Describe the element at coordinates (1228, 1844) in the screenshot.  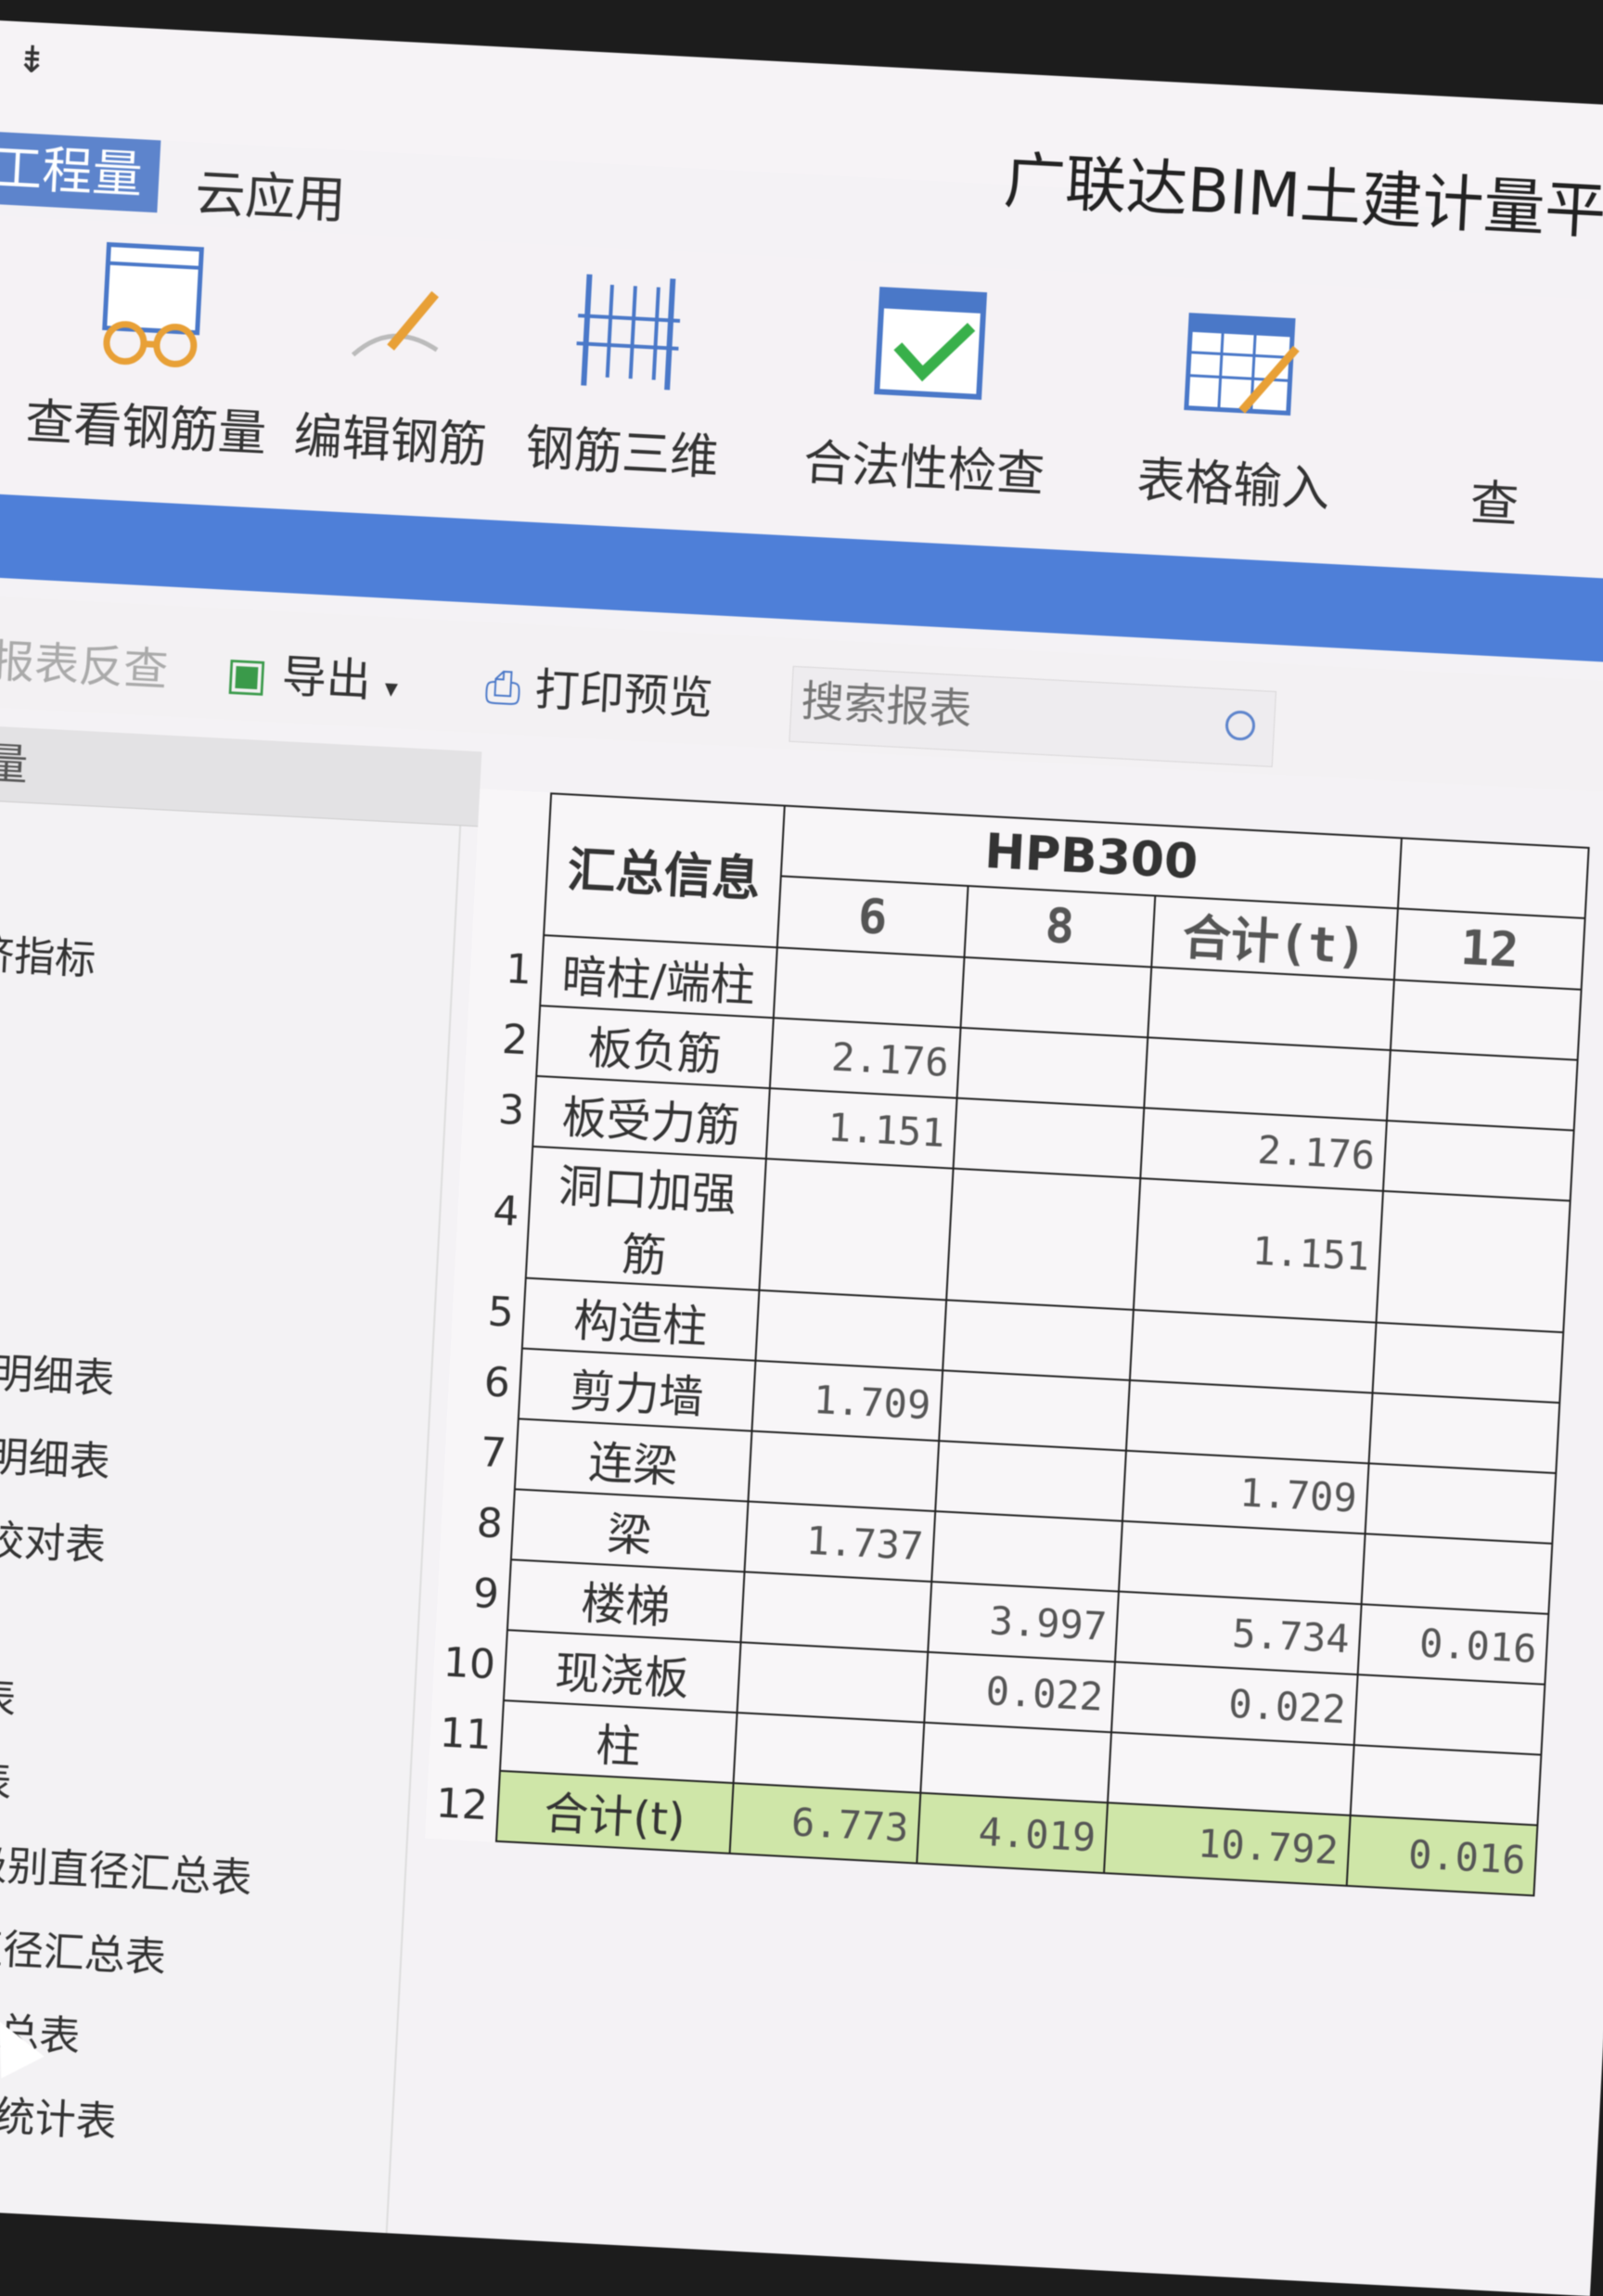
I see `table-cell: 10.792` at that location.